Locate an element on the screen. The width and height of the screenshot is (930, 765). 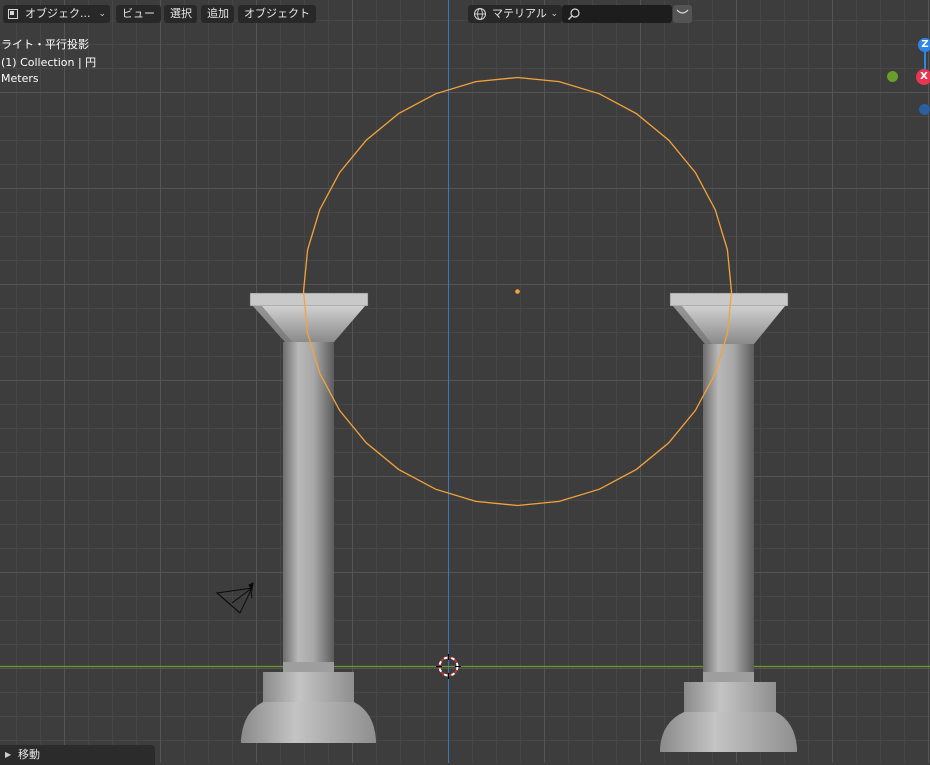
circle-origin-dot is located at coordinates (517, 291).